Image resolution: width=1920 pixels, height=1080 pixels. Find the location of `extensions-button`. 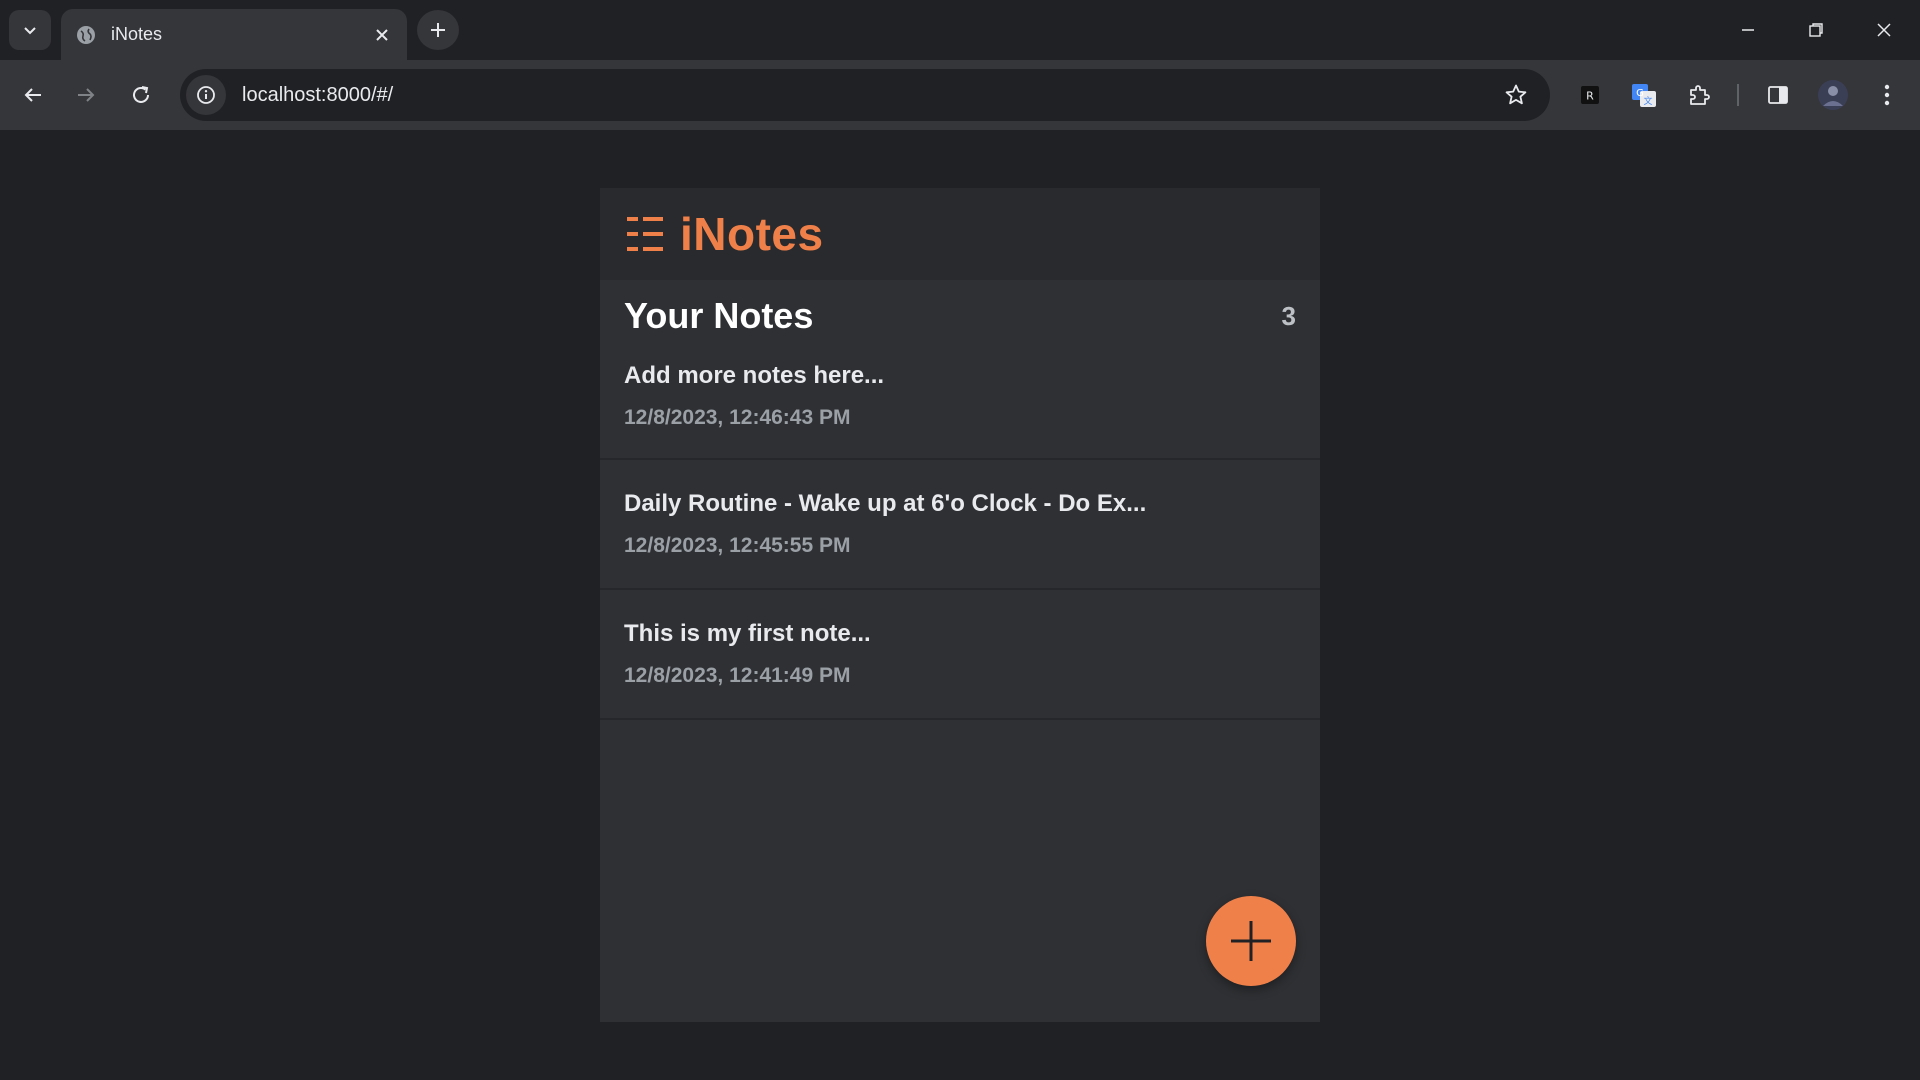

extensions-button is located at coordinates (1699, 95).